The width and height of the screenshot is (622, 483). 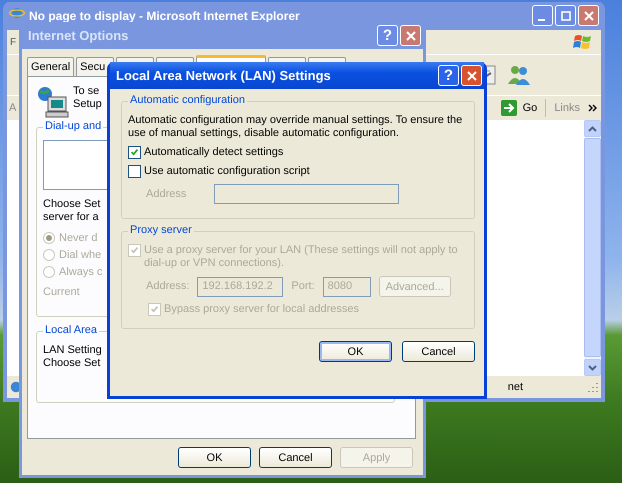 What do you see at coordinates (448, 75) in the screenshot?
I see `help-button: ?` at bounding box center [448, 75].